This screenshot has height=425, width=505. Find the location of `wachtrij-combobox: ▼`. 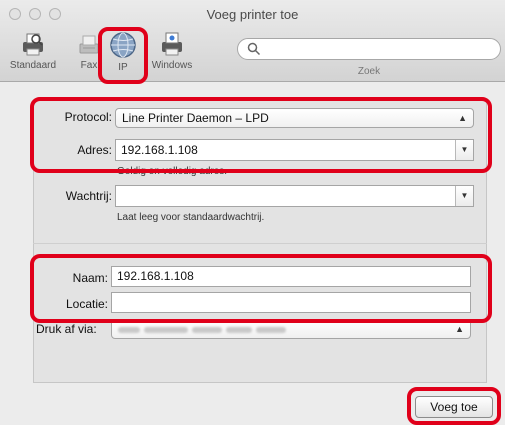

wachtrij-combobox: ▼ is located at coordinates (294, 196).